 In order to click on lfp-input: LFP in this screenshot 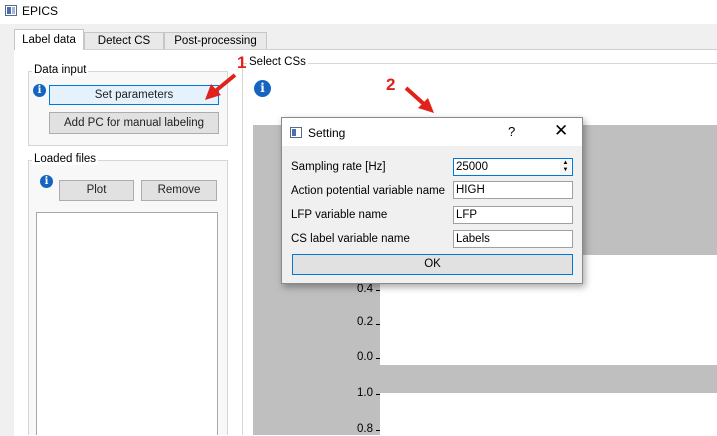, I will do `click(513, 215)`.